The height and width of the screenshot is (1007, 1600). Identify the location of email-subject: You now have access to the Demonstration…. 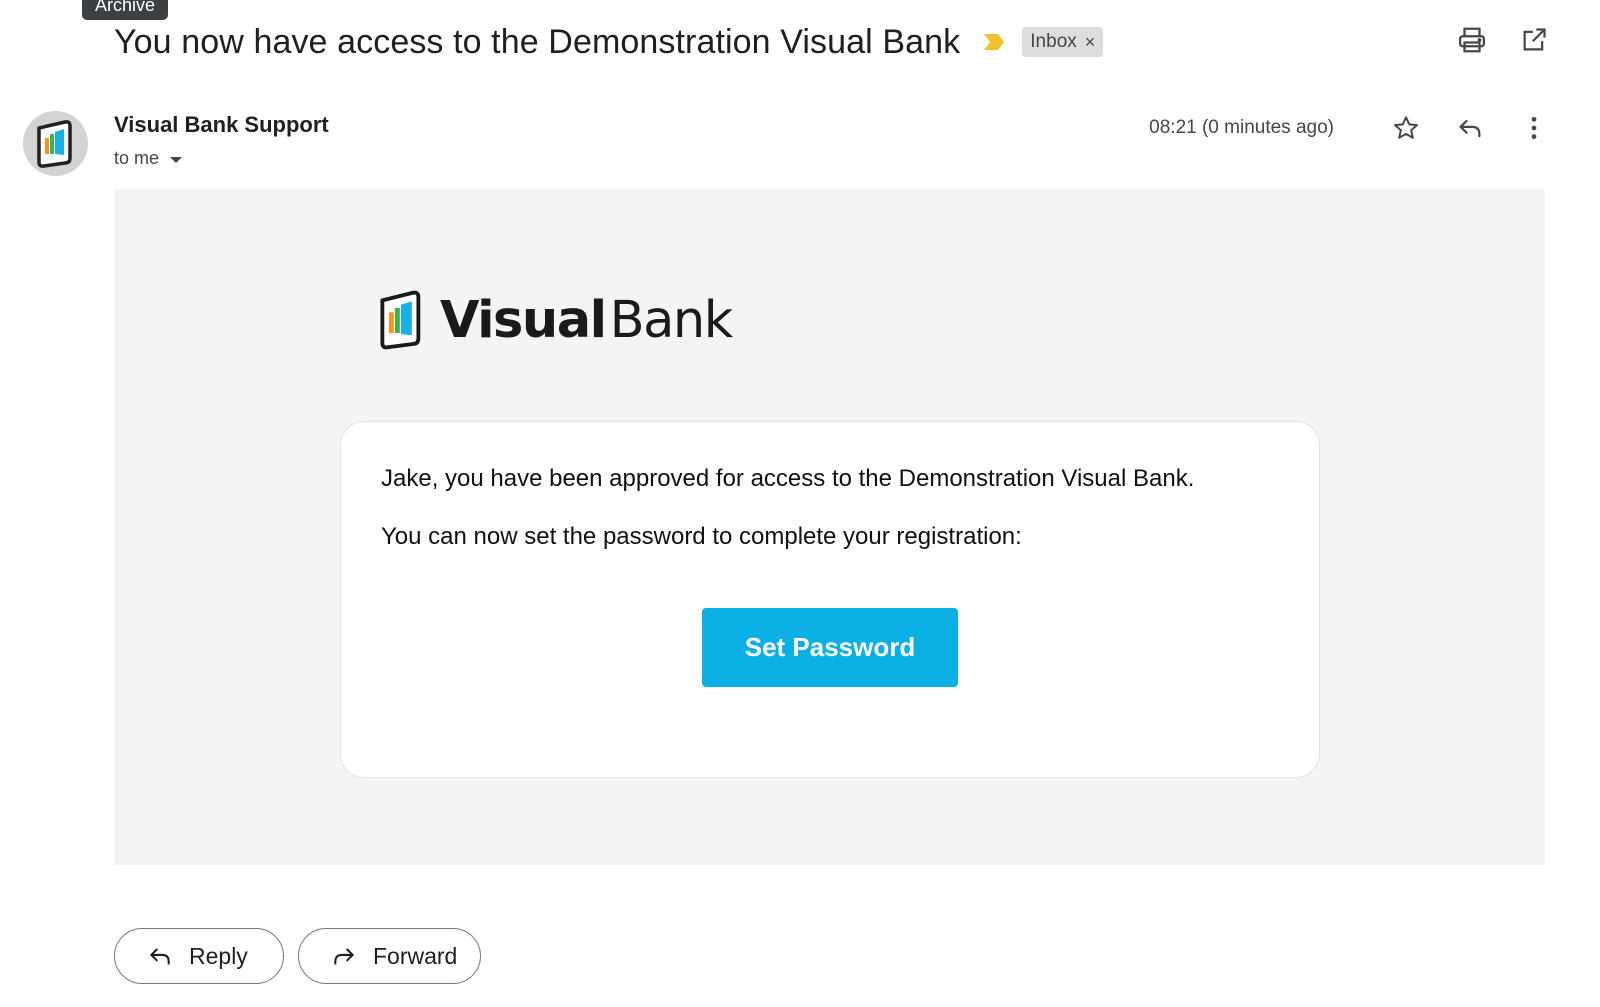
(537, 41).